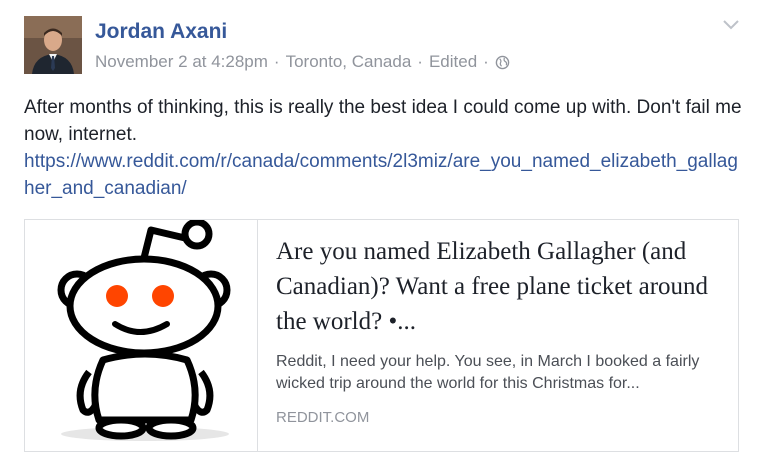  What do you see at coordinates (144, 329) in the screenshot?
I see `reddit-alien-icon` at bounding box center [144, 329].